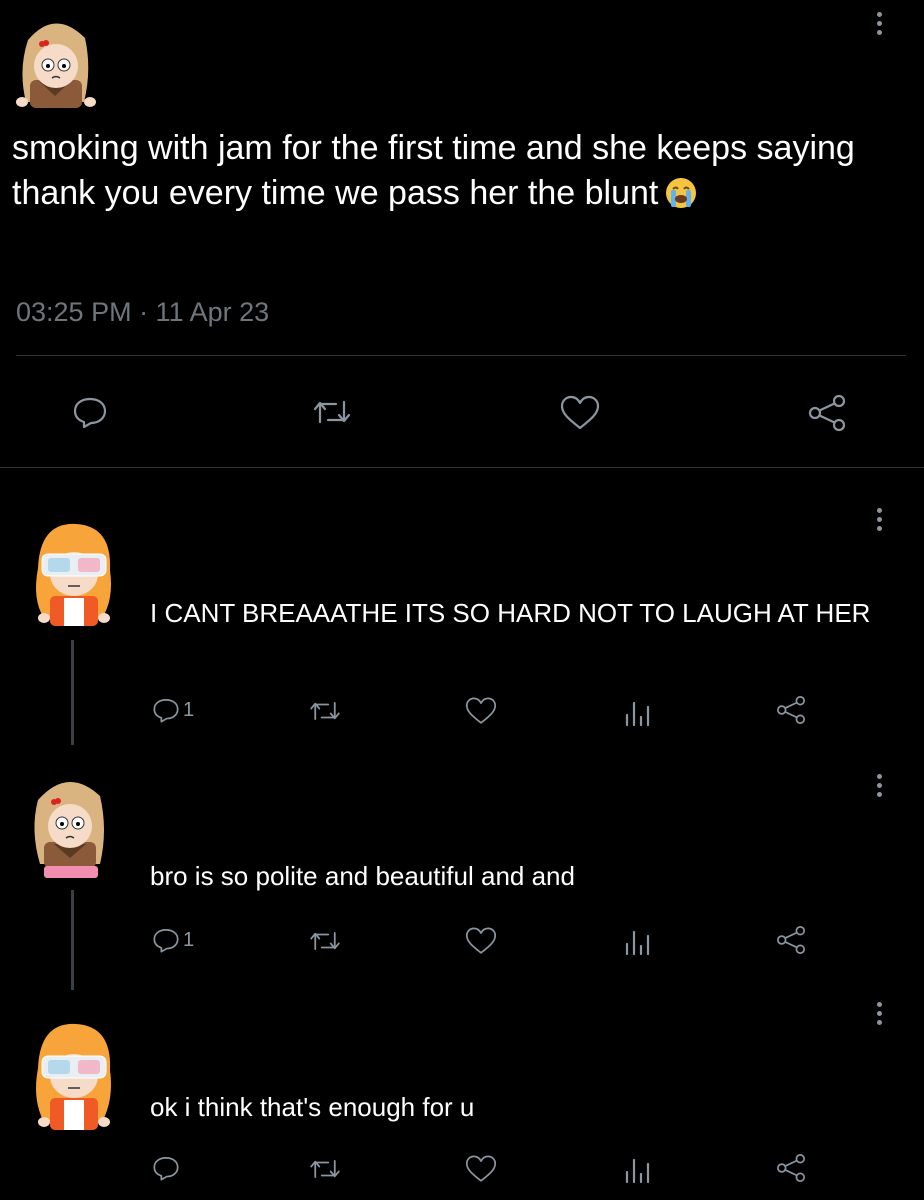  Describe the element at coordinates (312, 1107) in the screenshot. I see `reply-text: ok i think that's enough for u` at that location.